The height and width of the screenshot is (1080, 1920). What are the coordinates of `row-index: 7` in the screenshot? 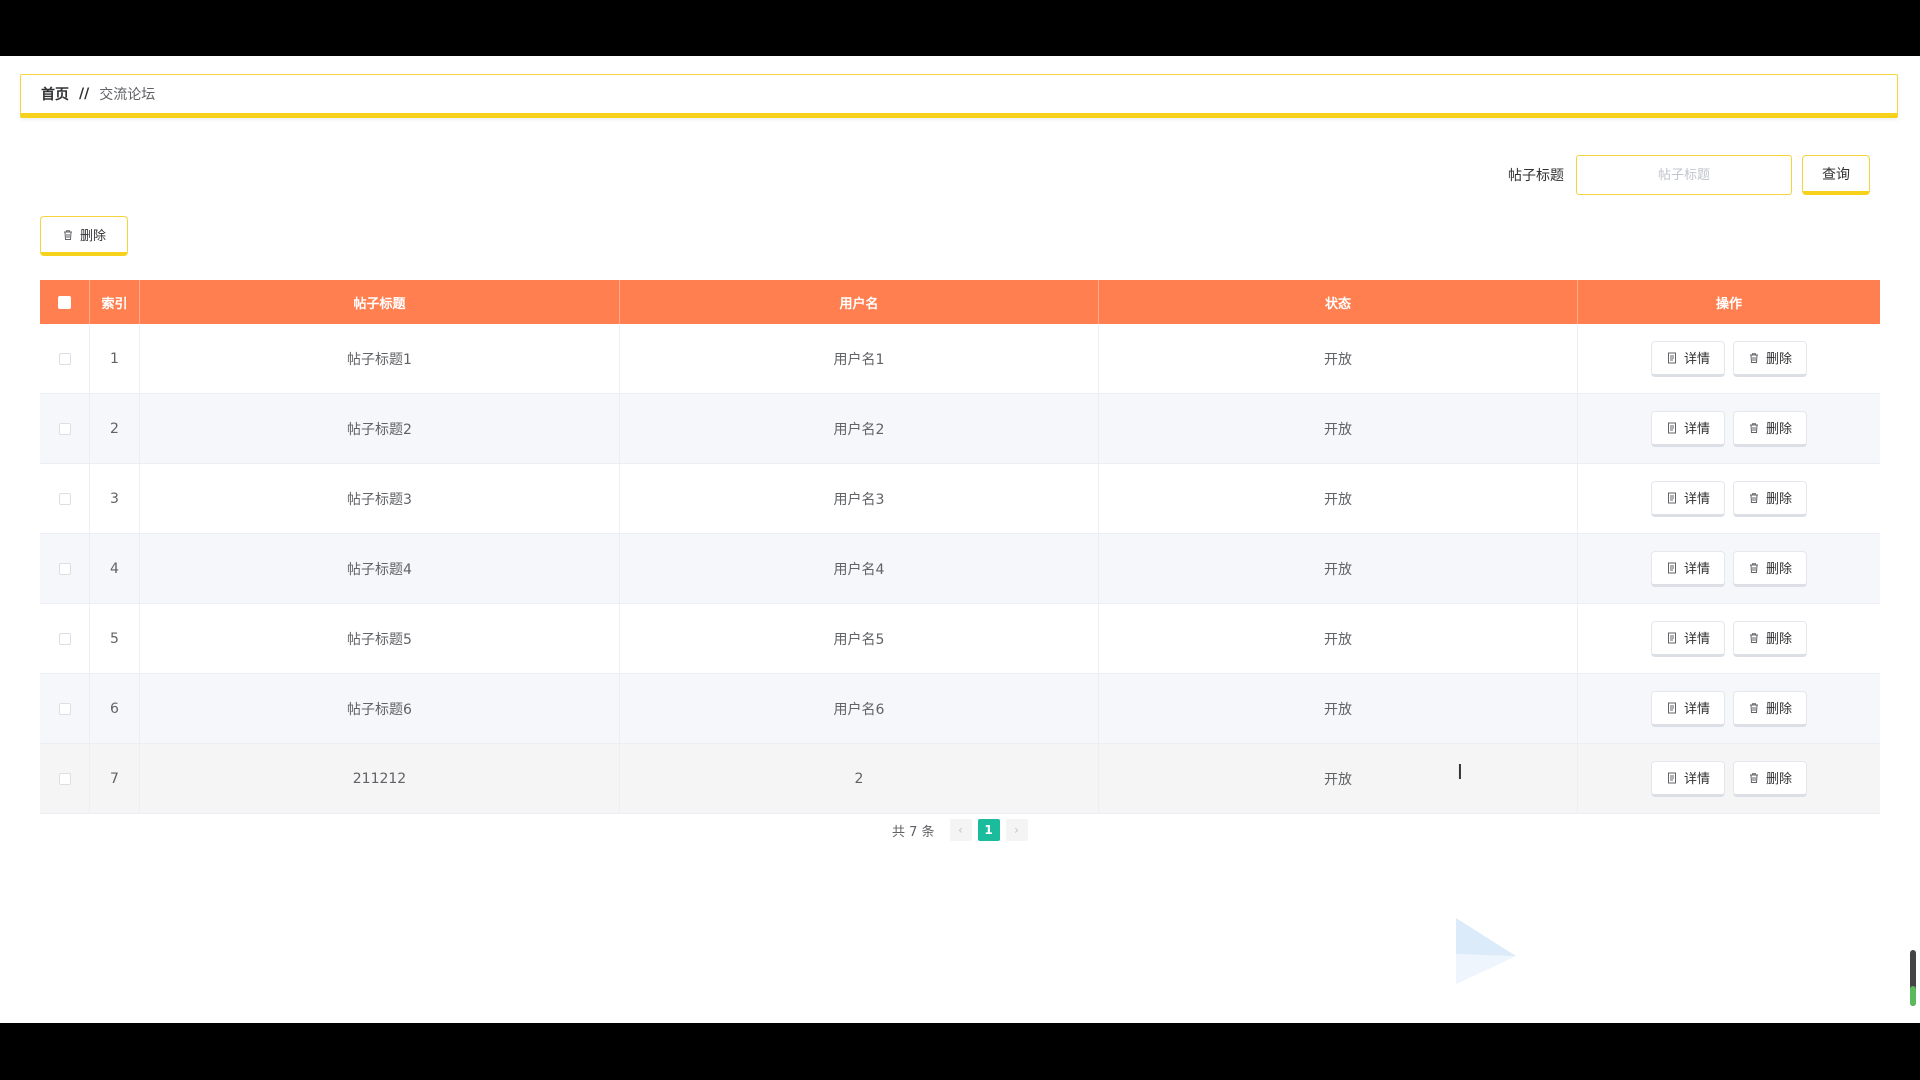 It's located at (115, 778).